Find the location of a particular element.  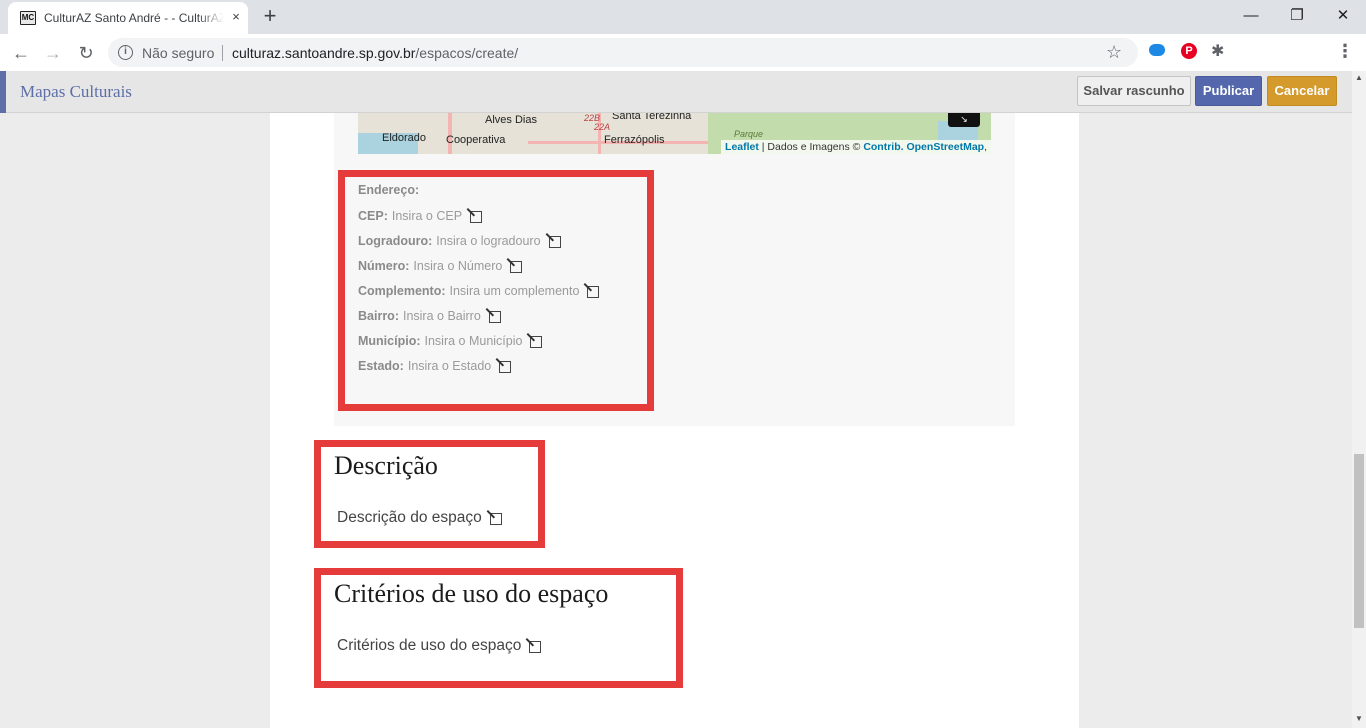

restore-icon: ❐ is located at coordinates (1297, 16).